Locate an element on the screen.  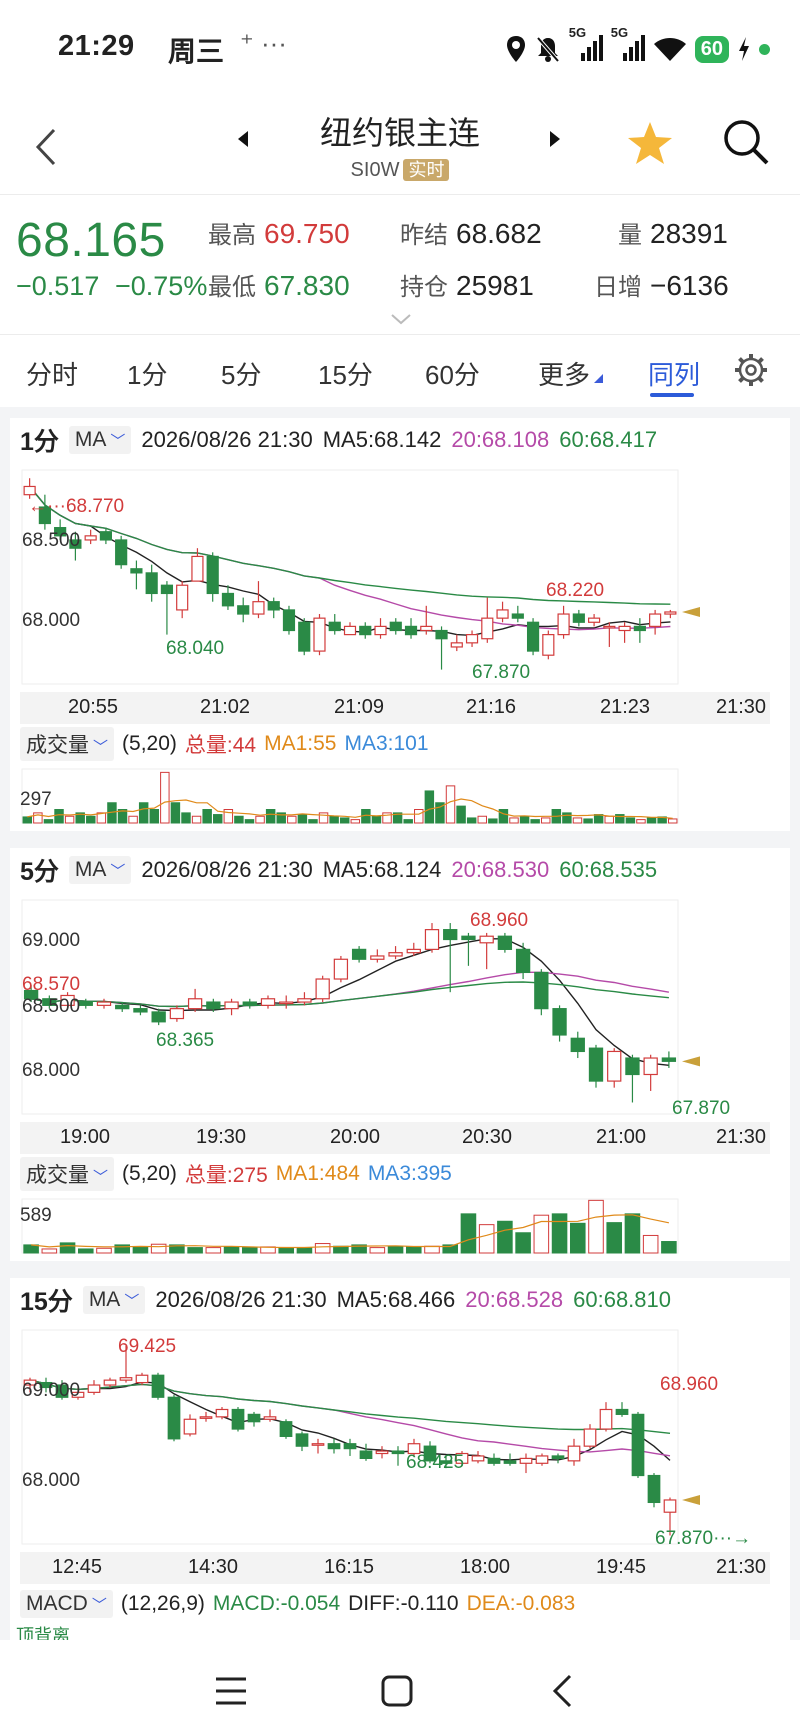
tab-1min: 1分 is located at coordinates (147, 373).